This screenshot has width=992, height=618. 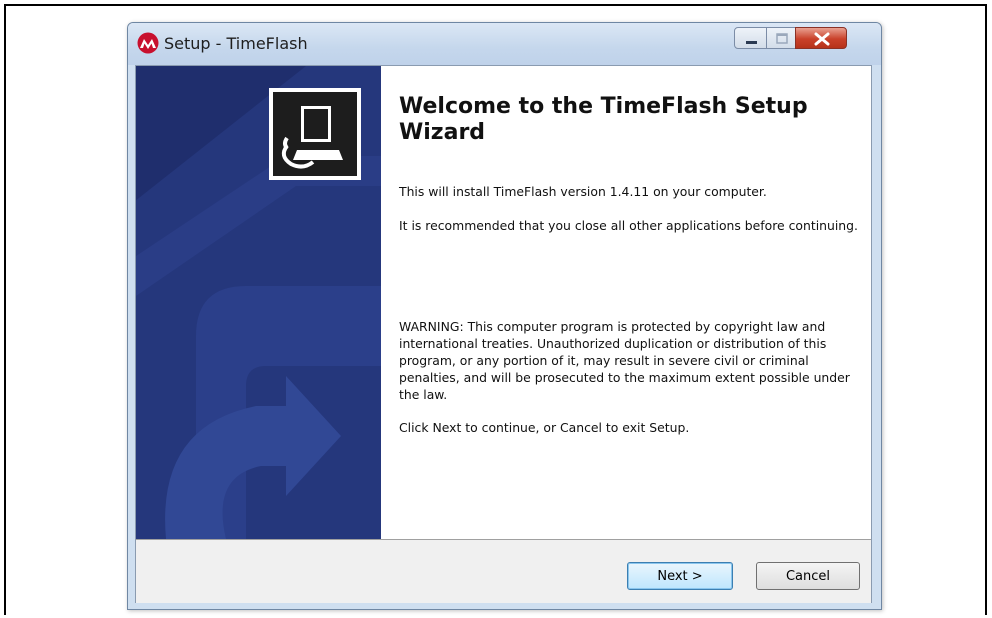 What do you see at coordinates (503, 571) in the screenshot?
I see `button-bar: Next > Cancel` at bounding box center [503, 571].